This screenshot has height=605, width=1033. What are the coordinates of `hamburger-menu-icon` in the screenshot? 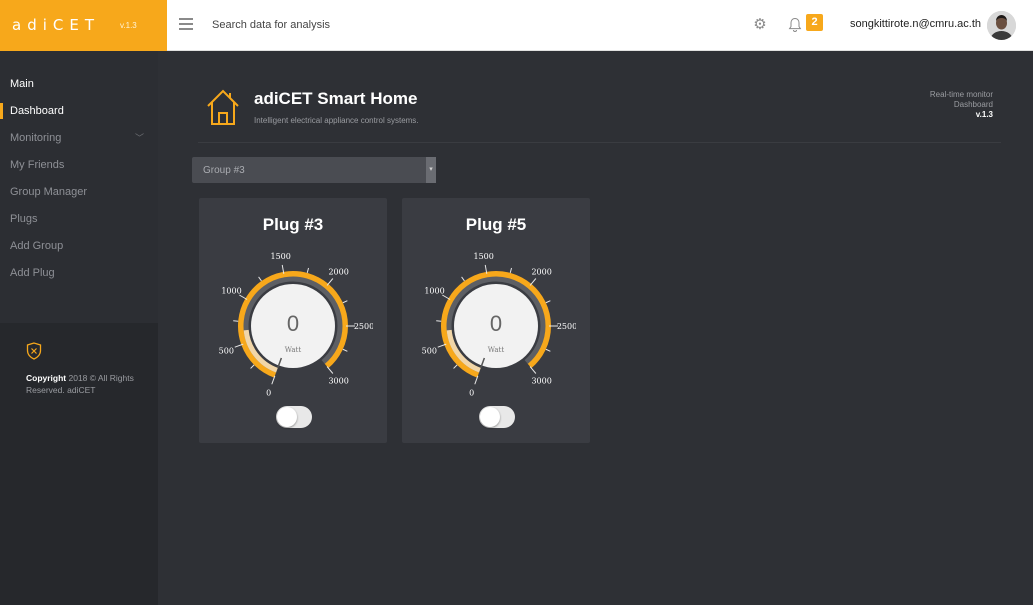 It's located at (186, 24).